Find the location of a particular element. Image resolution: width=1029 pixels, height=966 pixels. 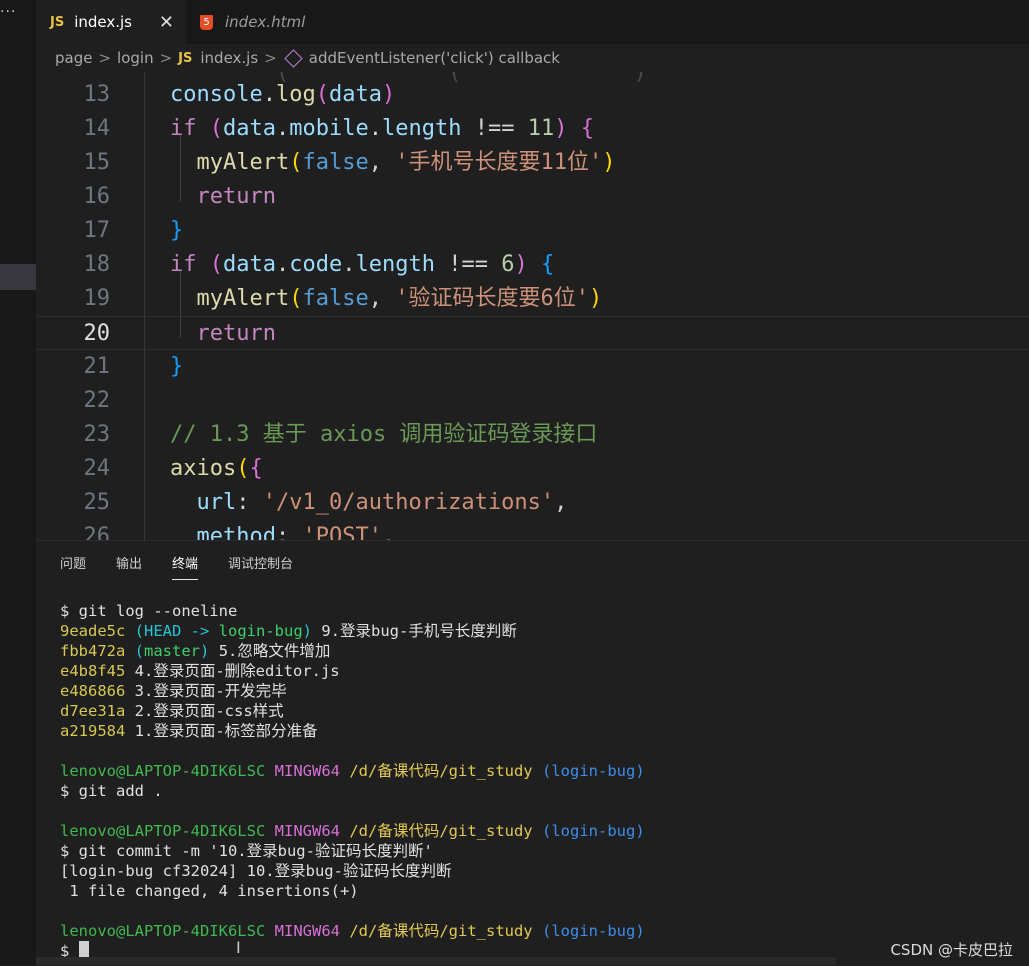

terminal-command: $ git log --oneline is located at coordinates (149, 611).